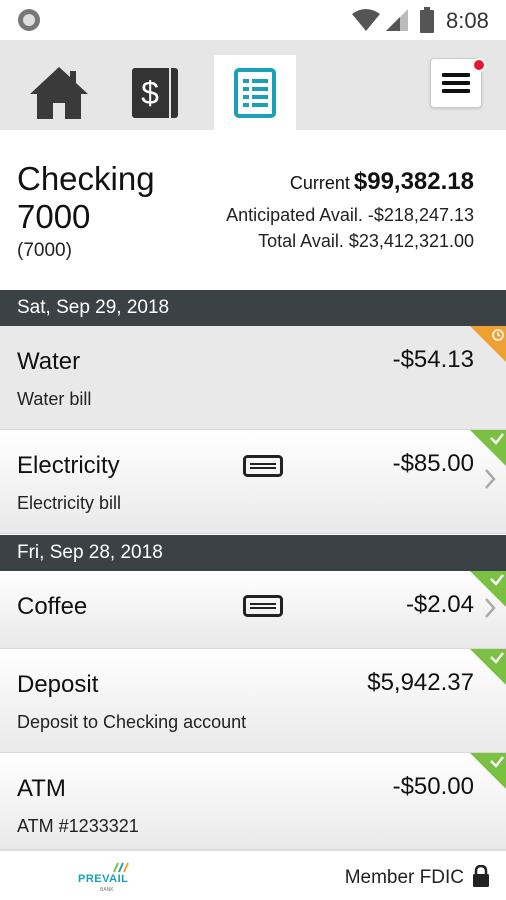 This screenshot has height=900, width=506. I want to click on transaction-amount: -$85.00, so click(433, 463).